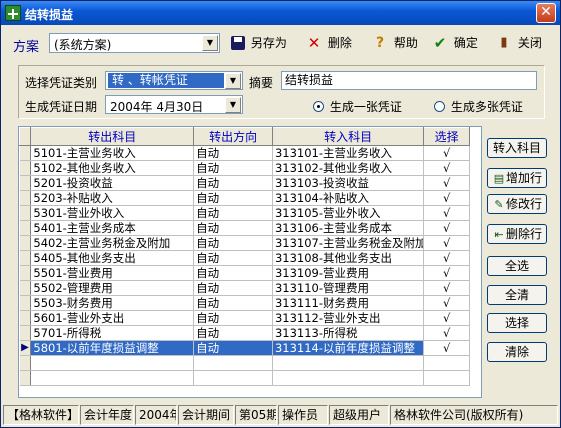 This screenshot has width=561, height=428. Describe the element at coordinates (409, 80) in the screenshot. I see `summary-input: 结转损益` at that location.